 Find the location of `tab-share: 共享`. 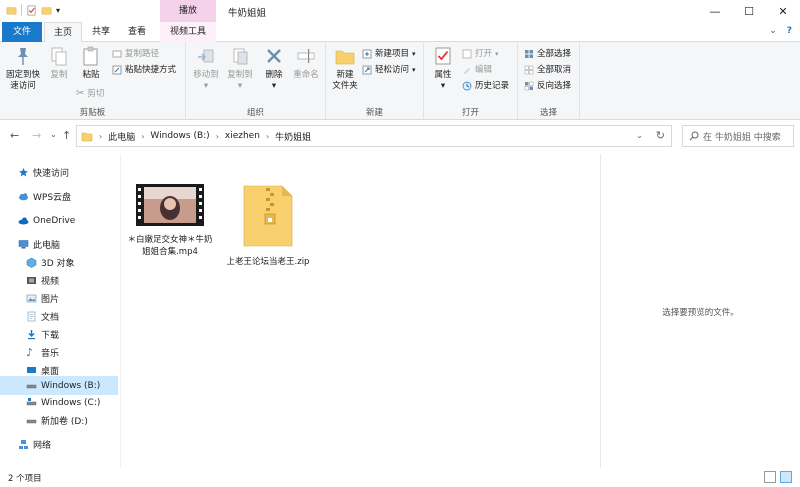

tab-share: 共享 is located at coordinates (101, 32).